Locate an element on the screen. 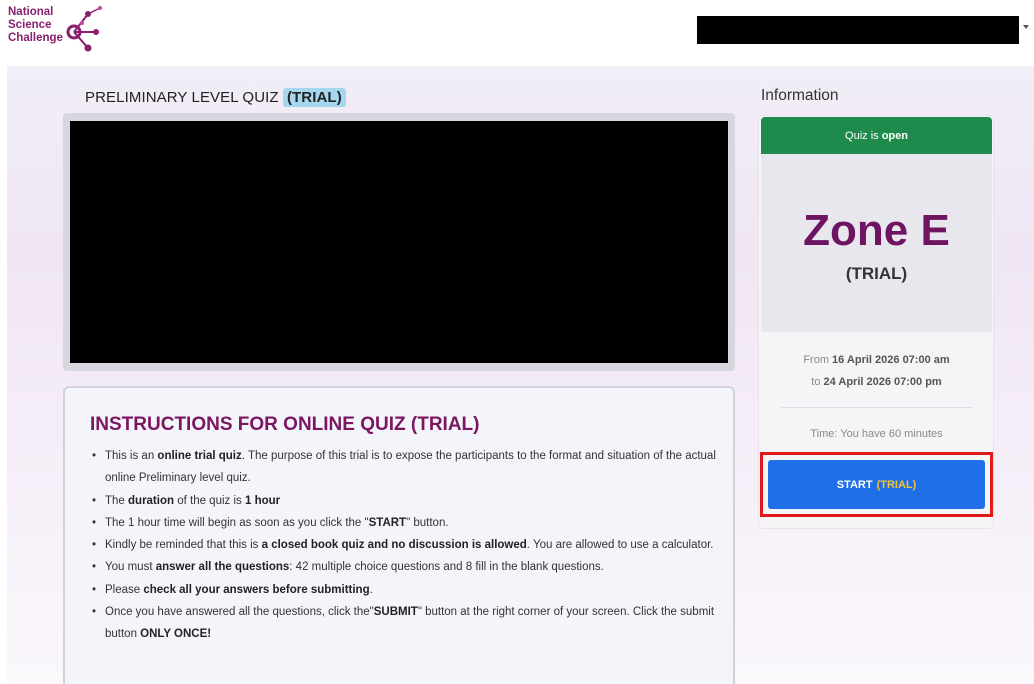 The width and height of the screenshot is (1034, 684). molecule-icon is located at coordinates (84, 29).